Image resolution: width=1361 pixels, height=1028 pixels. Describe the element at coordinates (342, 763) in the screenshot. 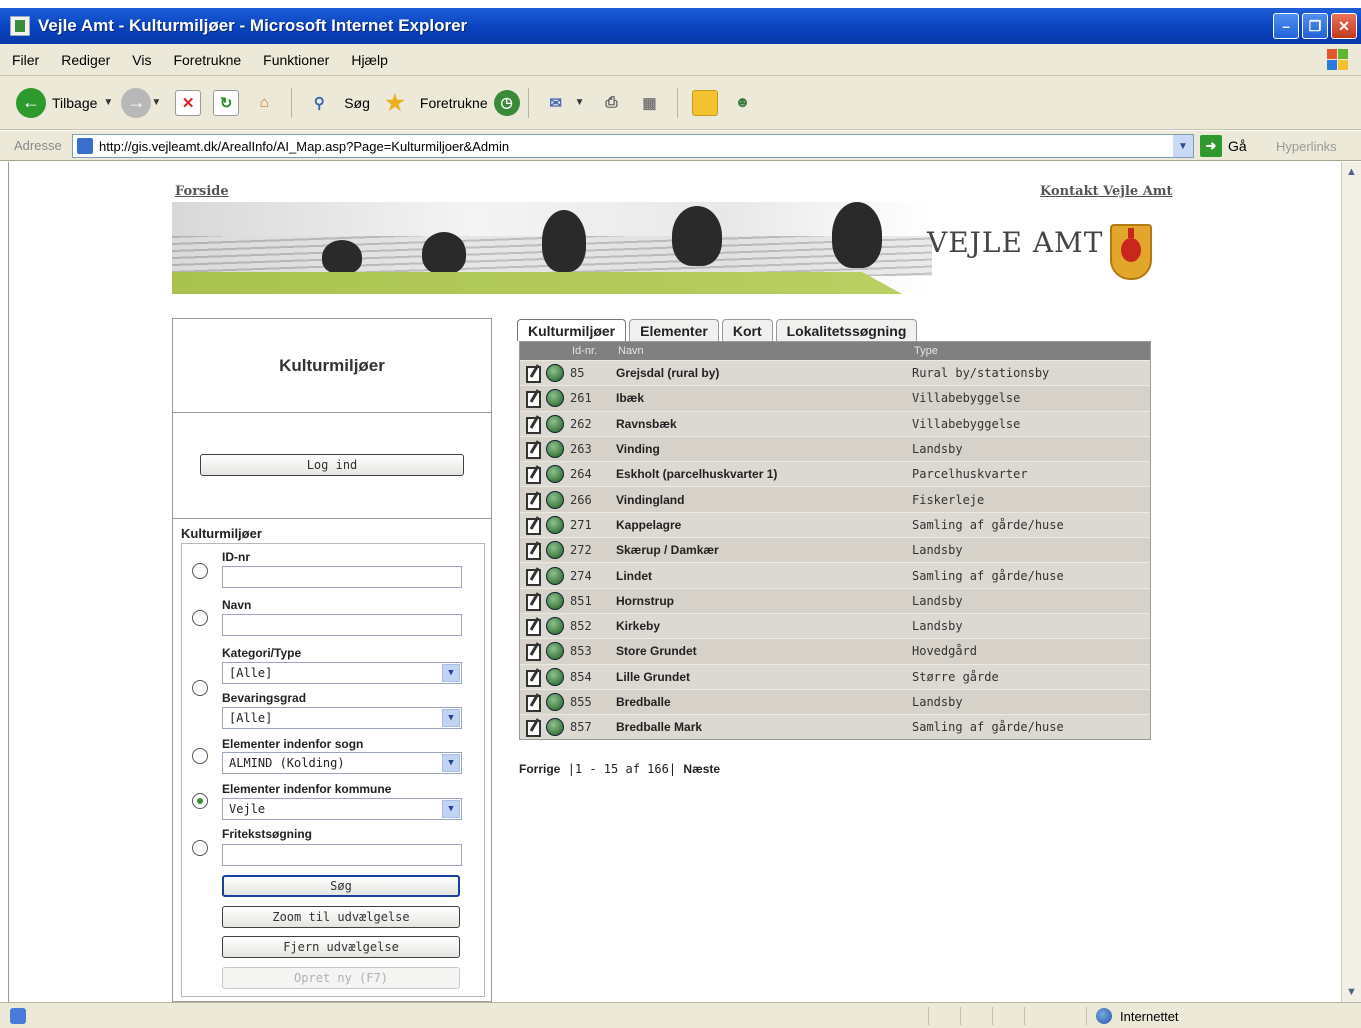

I see `parish-select: ALMIND (Kolding) ▼` at that location.